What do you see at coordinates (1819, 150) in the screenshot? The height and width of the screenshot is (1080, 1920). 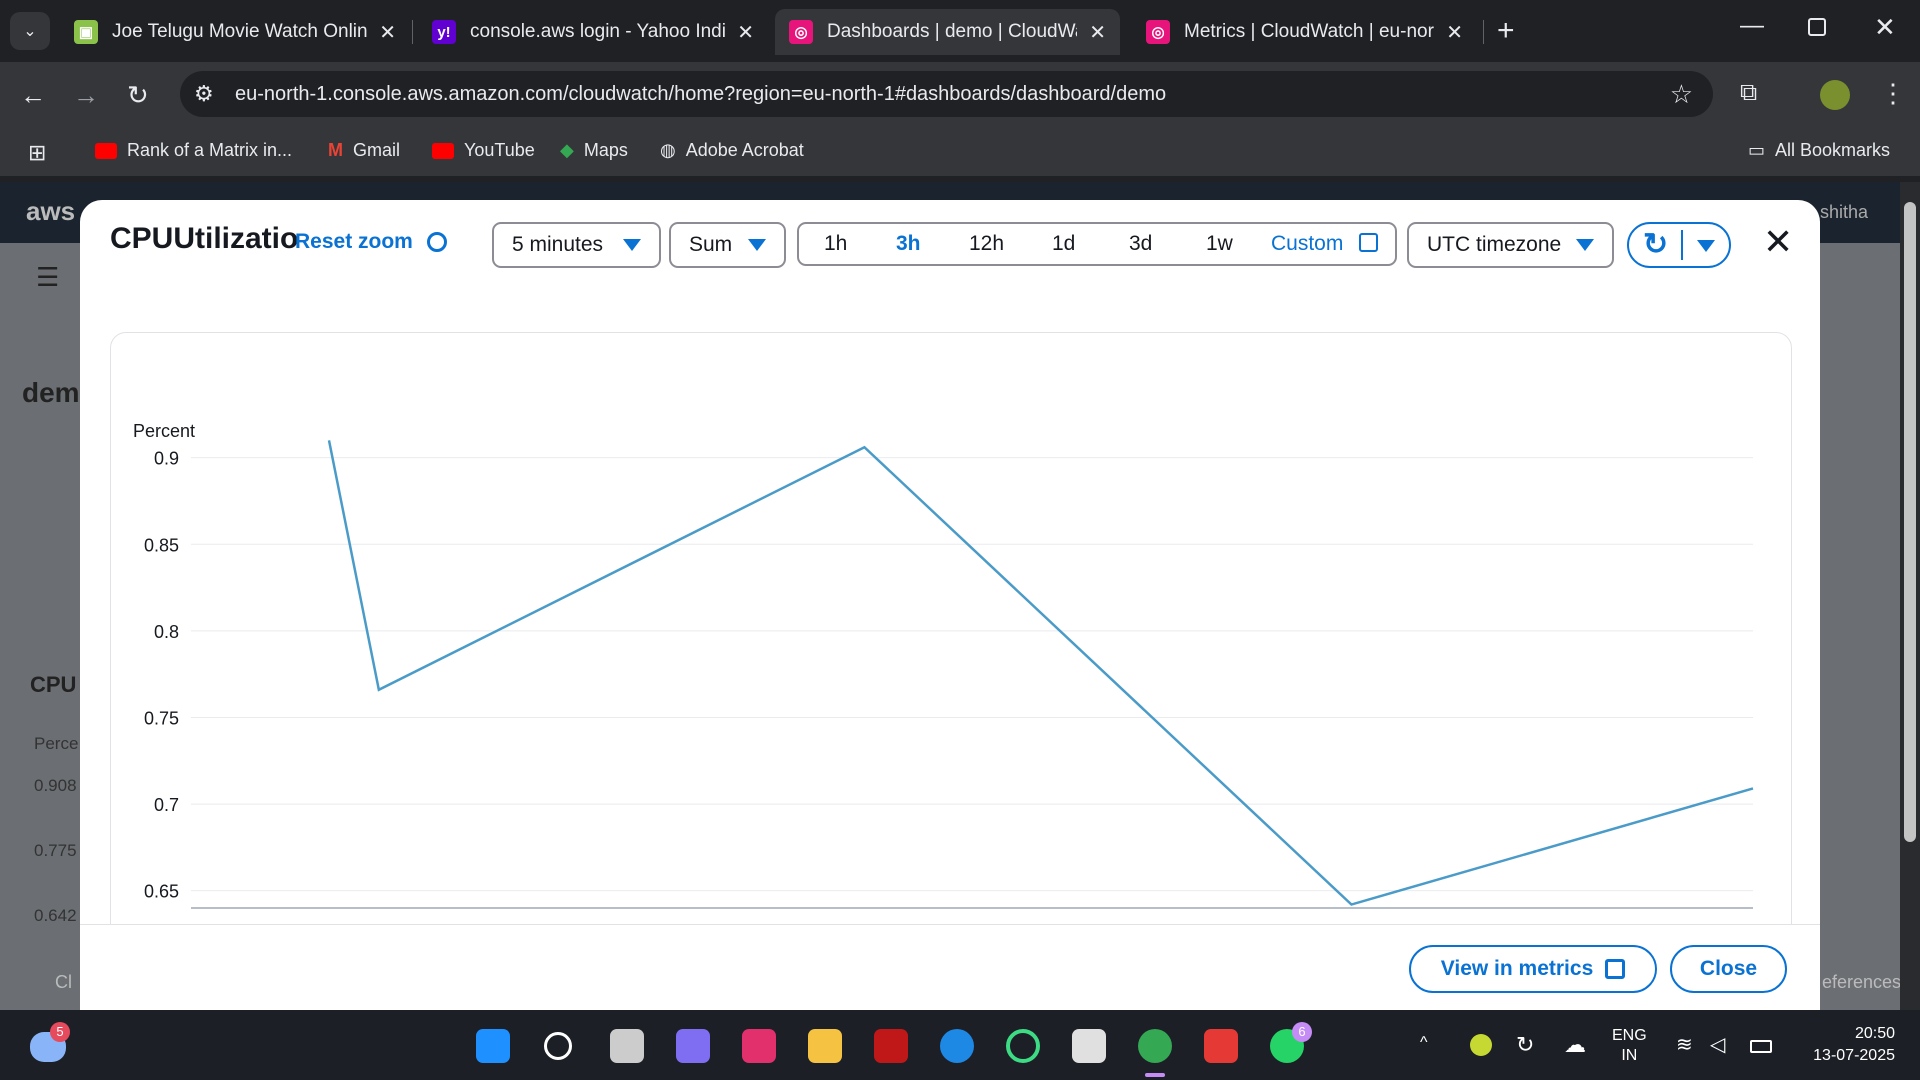 I see `all-bookmarks: ▭ All Bookmarks` at bounding box center [1819, 150].